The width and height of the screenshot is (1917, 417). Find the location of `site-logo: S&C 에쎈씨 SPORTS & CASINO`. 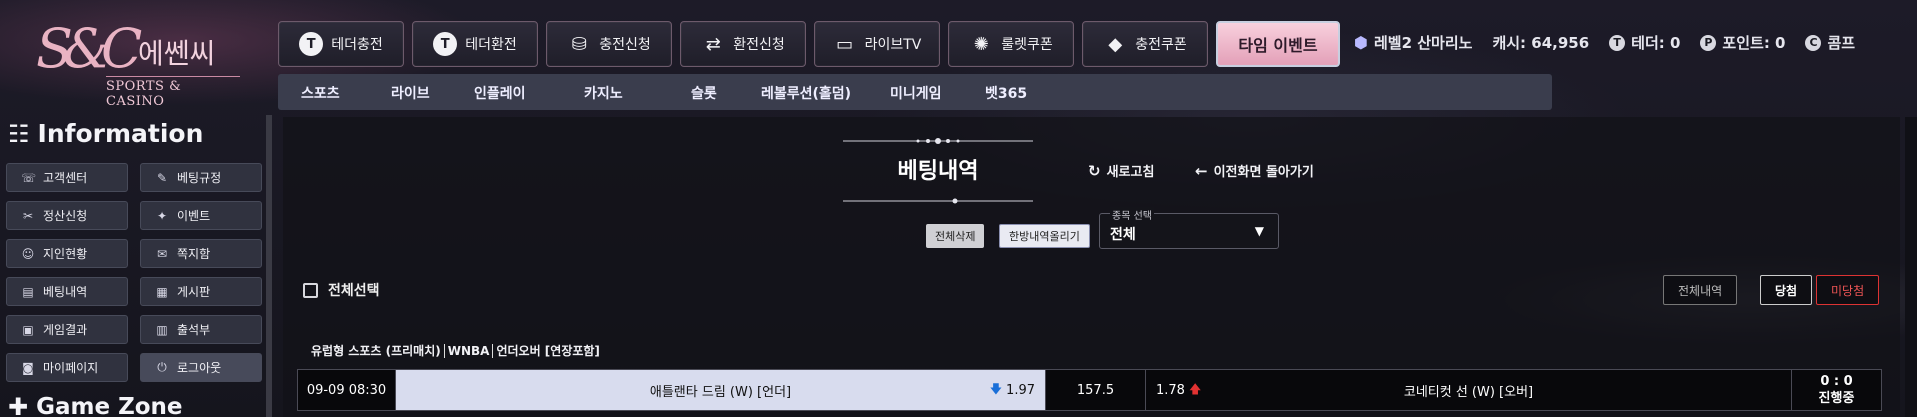

site-logo: S&C 에쎈씨 SPORTS & CASINO is located at coordinates (135, 63).